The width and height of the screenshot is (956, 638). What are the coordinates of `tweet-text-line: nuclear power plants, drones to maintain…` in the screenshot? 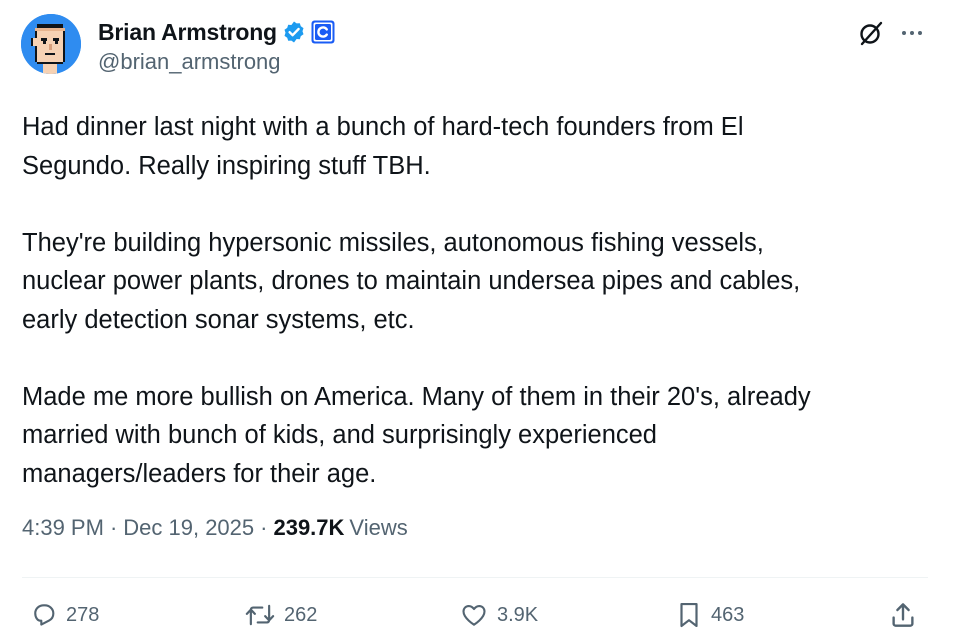 It's located at (411, 281).